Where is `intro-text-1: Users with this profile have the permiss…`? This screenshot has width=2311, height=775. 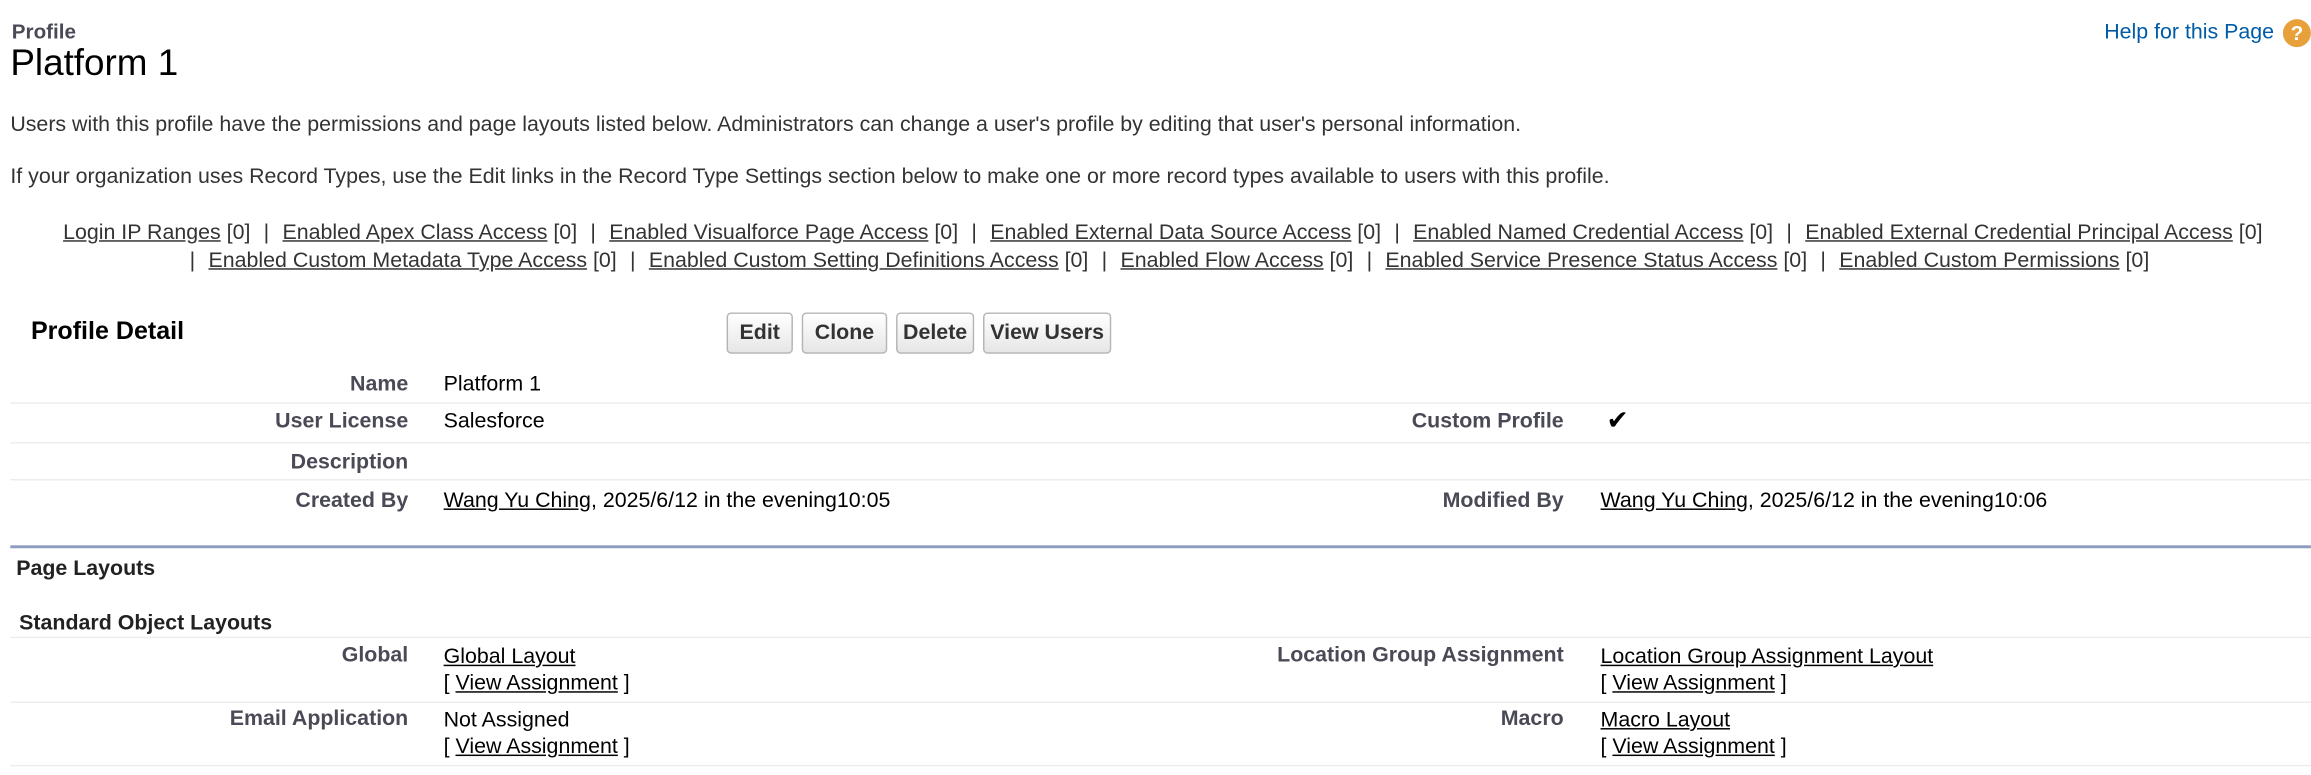 intro-text-1: Users with this profile have the permiss… is located at coordinates (766, 125).